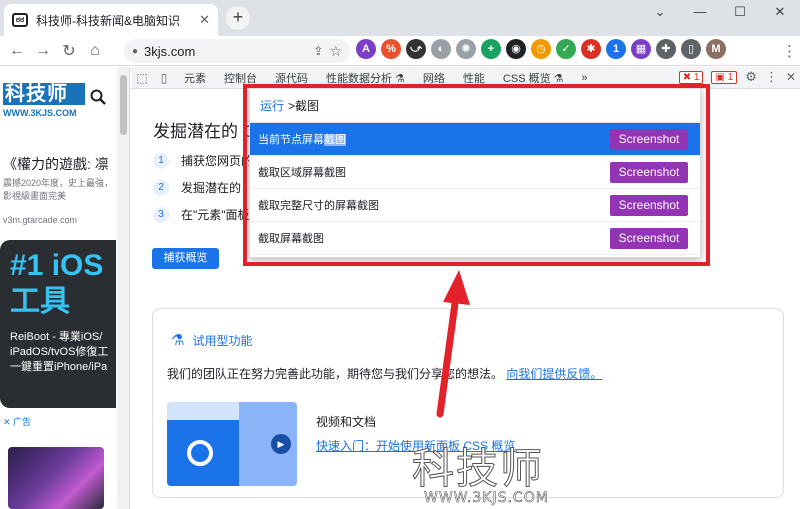  What do you see at coordinates (17, 421) in the screenshot?
I see `ad-label: ✕ 广告` at bounding box center [17, 421].